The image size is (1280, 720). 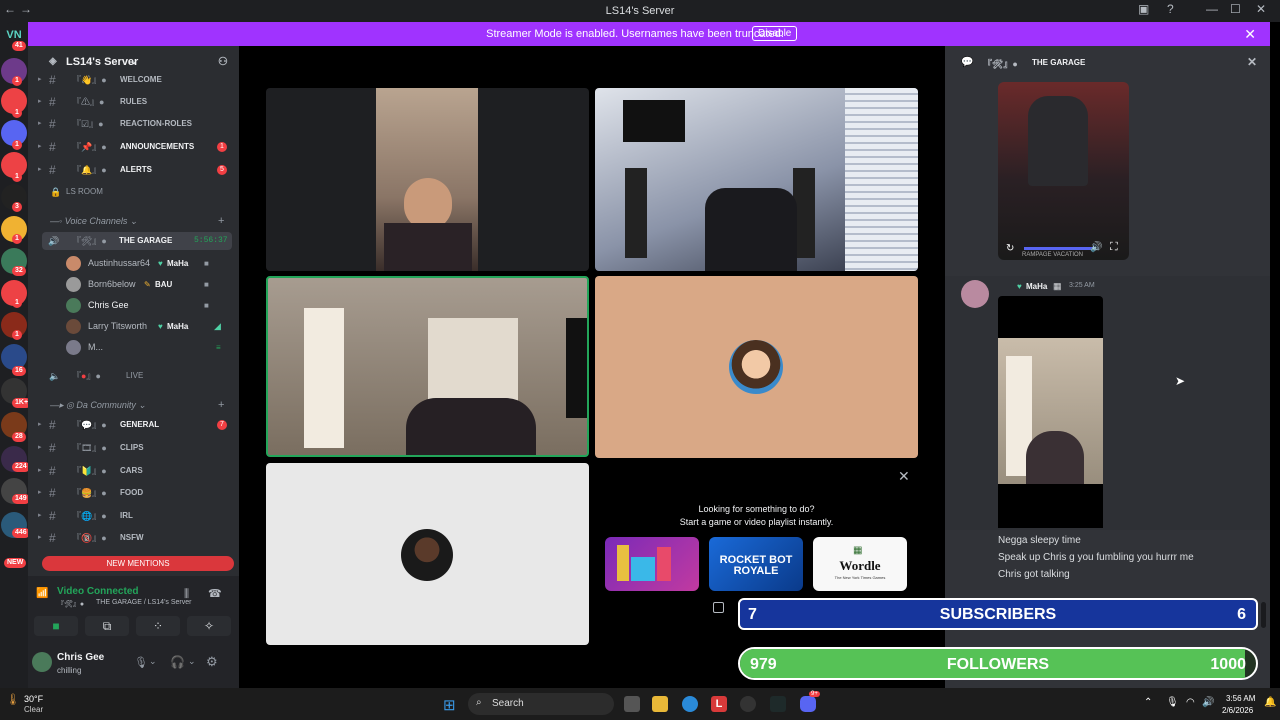 I want to click on camera-icon: ■, so click(x=206, y=263).